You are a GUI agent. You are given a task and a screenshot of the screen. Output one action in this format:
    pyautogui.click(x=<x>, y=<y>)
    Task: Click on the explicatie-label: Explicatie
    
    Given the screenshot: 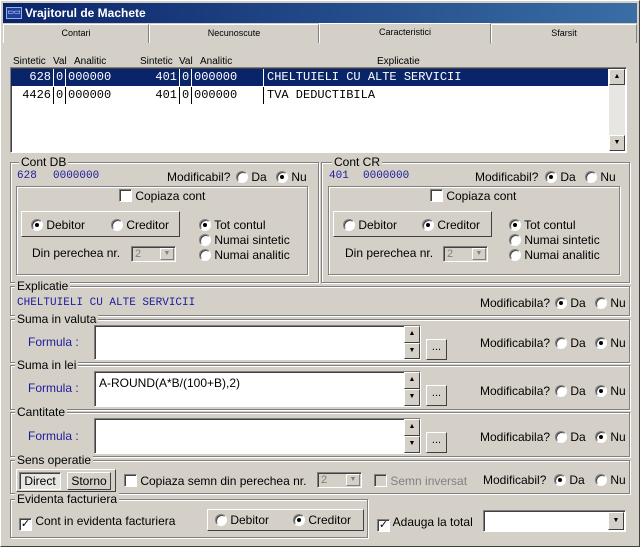 What is the action you would take?
    pyautogui.click(x=43, y=286)
    